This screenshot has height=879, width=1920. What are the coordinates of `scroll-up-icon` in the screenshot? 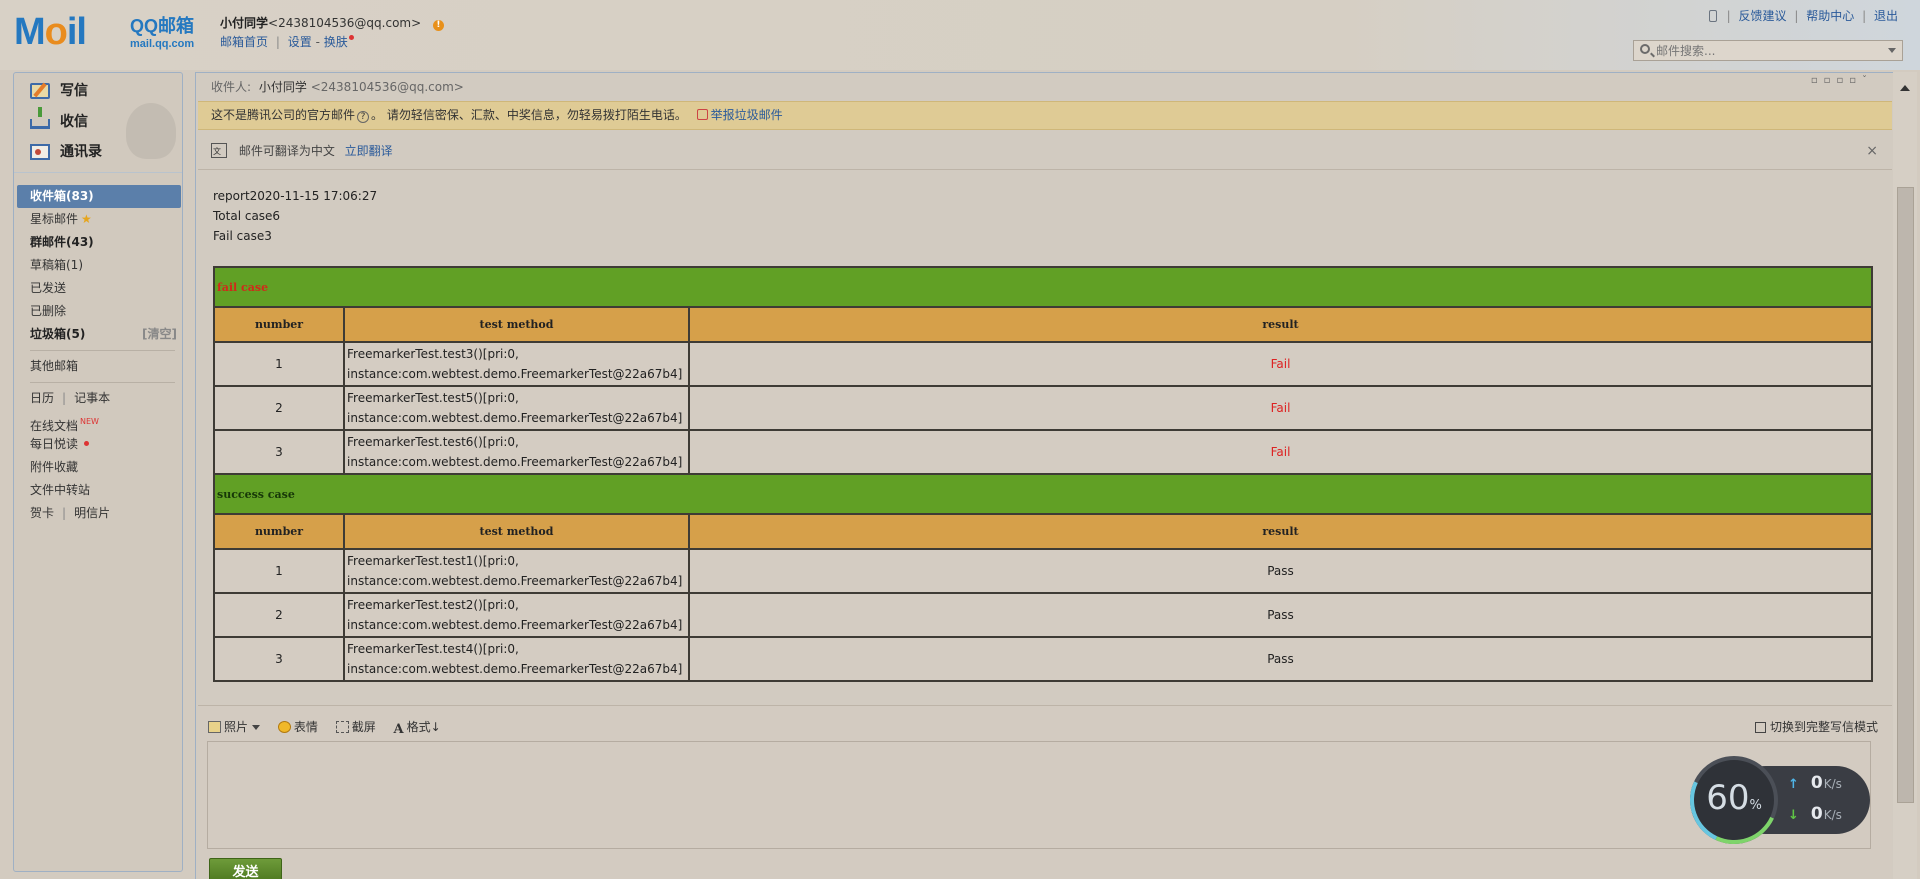 It's located at (1905, 88).